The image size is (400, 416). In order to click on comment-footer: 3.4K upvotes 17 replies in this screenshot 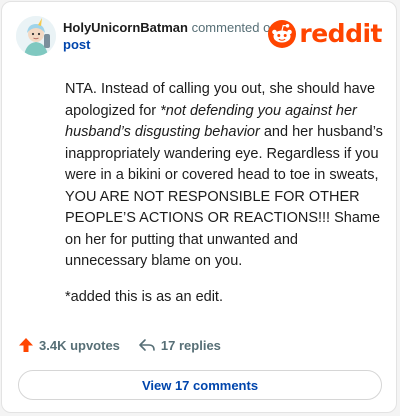, I will do `click(128, 345)`.